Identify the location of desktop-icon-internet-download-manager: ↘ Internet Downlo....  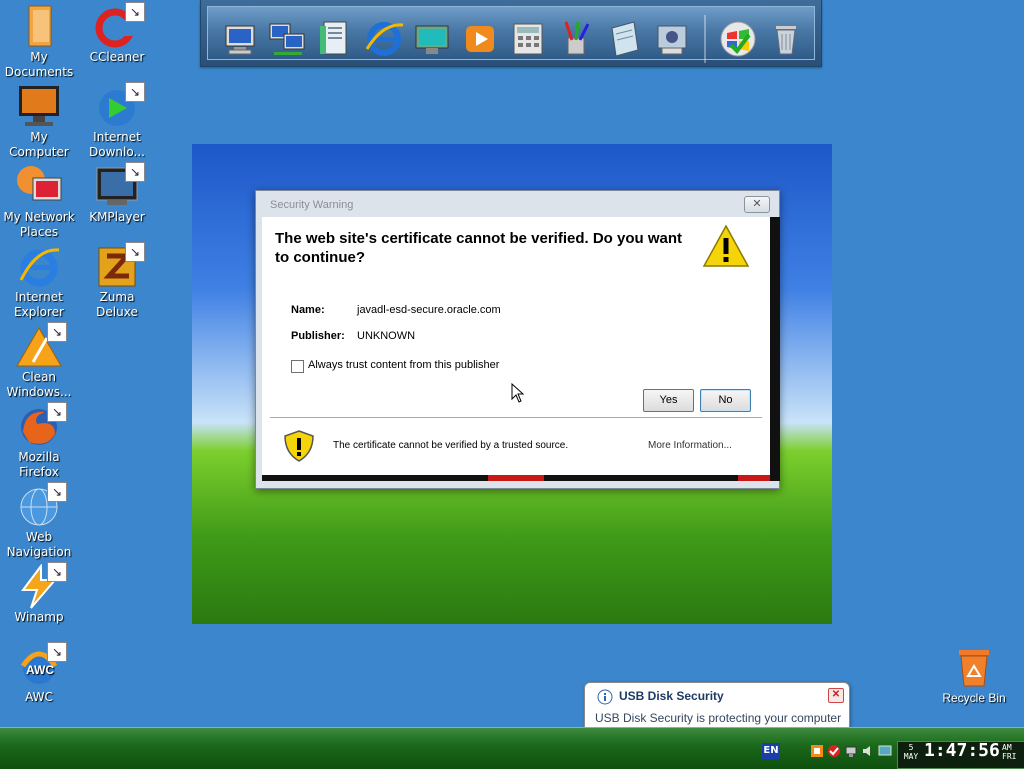
(117, 121).